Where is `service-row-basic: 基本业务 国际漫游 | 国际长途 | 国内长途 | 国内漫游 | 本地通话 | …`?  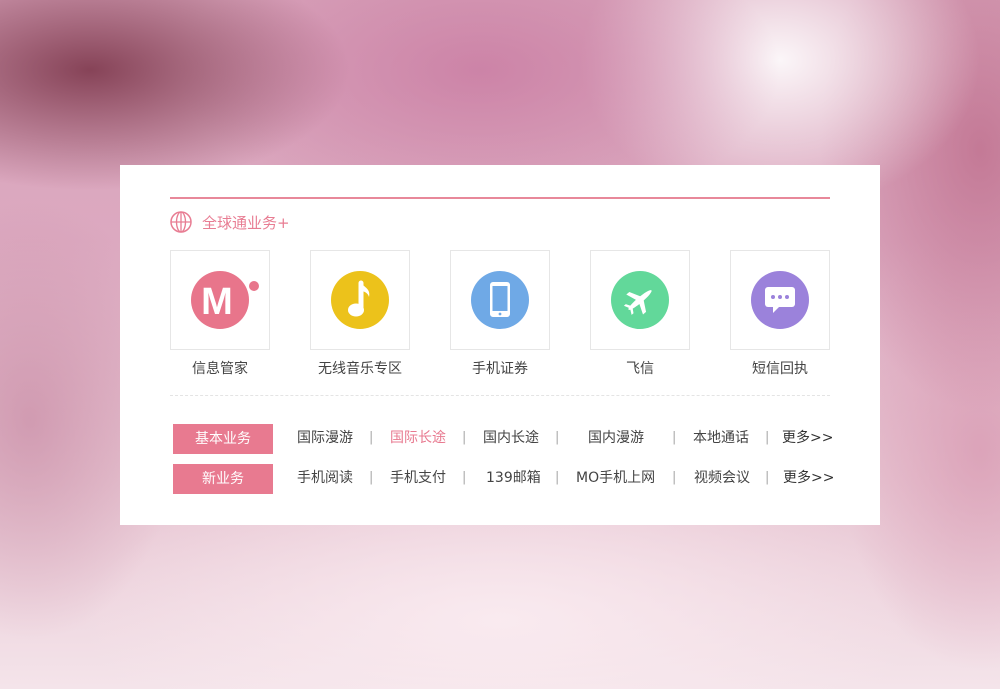
service-row-basic: 基本业务 国际漫游 | 国际长途 | 国内长途 | 国内漫游 | 本地通话 | … is located at coordinates (503, 439).